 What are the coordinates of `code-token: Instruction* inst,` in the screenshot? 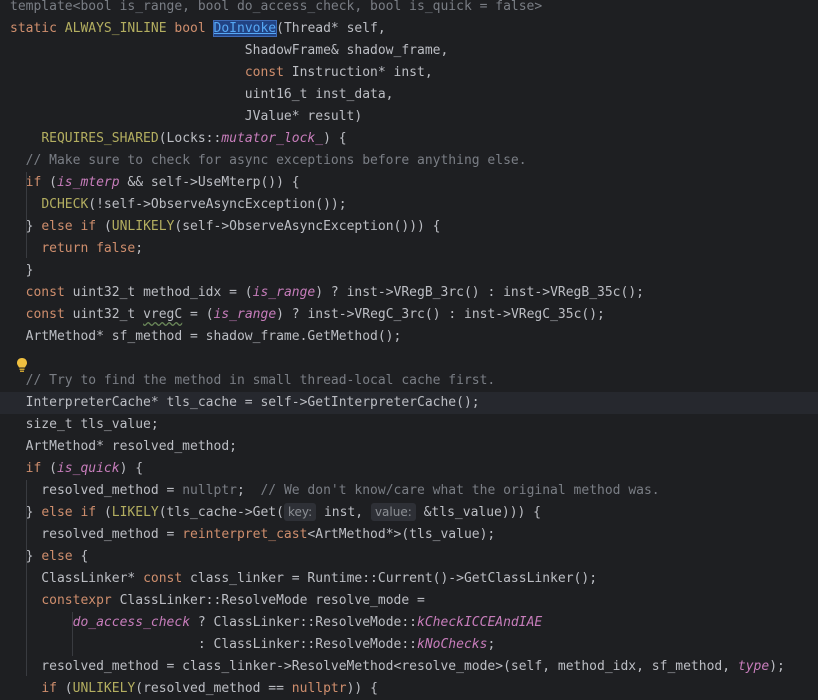 It's located at (362, 72).